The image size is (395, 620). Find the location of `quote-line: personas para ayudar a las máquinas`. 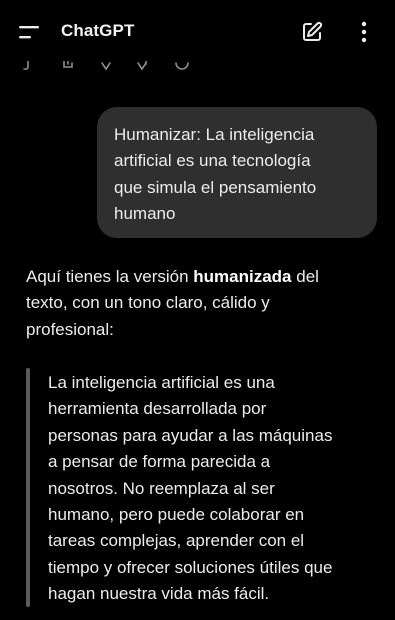

quote-line: personas para ayudar a las máquinas is located at coordinates (190, 435).